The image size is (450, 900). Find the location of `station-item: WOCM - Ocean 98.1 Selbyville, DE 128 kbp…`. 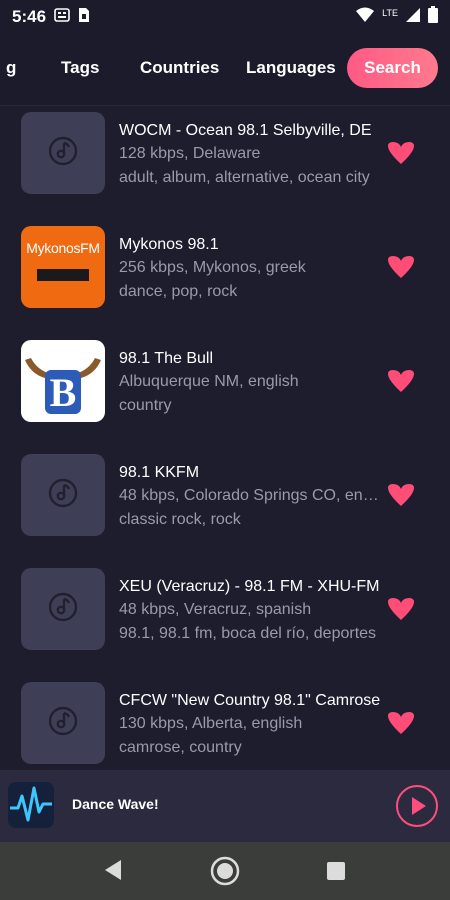

station-item: WOCM - Ocean 98.1 Selbyville, DE 128 kbp… is located at coordinates (225, 163).